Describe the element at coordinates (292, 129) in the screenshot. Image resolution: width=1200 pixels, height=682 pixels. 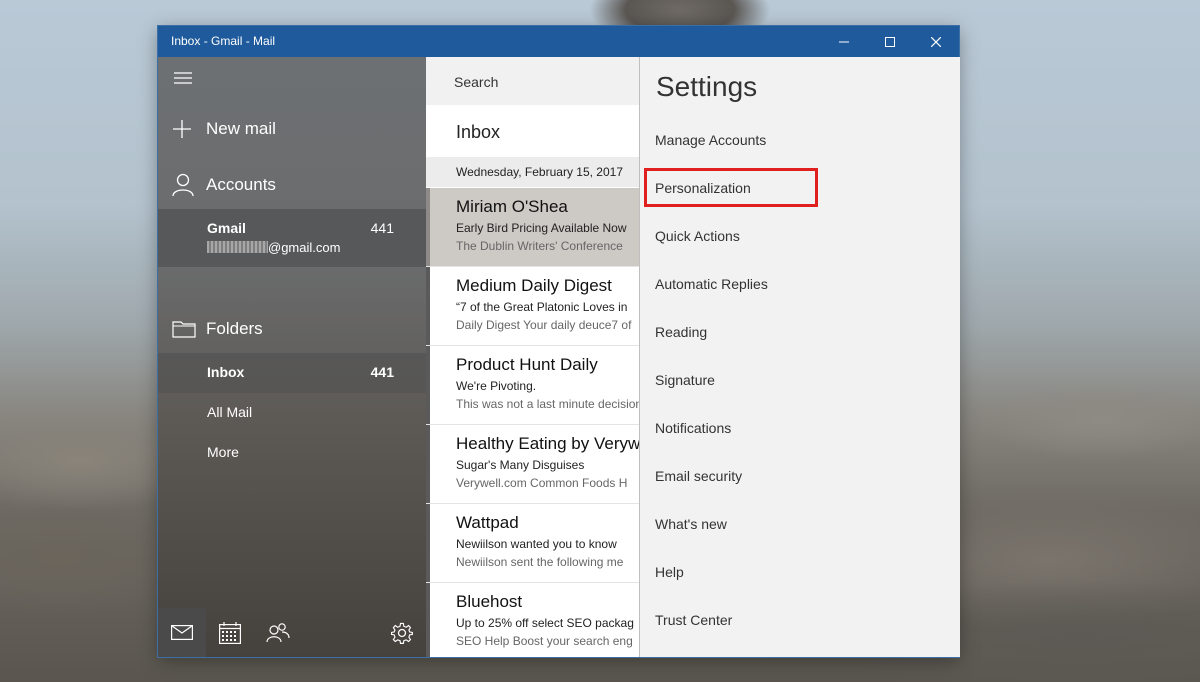
I see `new-mail-button: New mail` at that location.